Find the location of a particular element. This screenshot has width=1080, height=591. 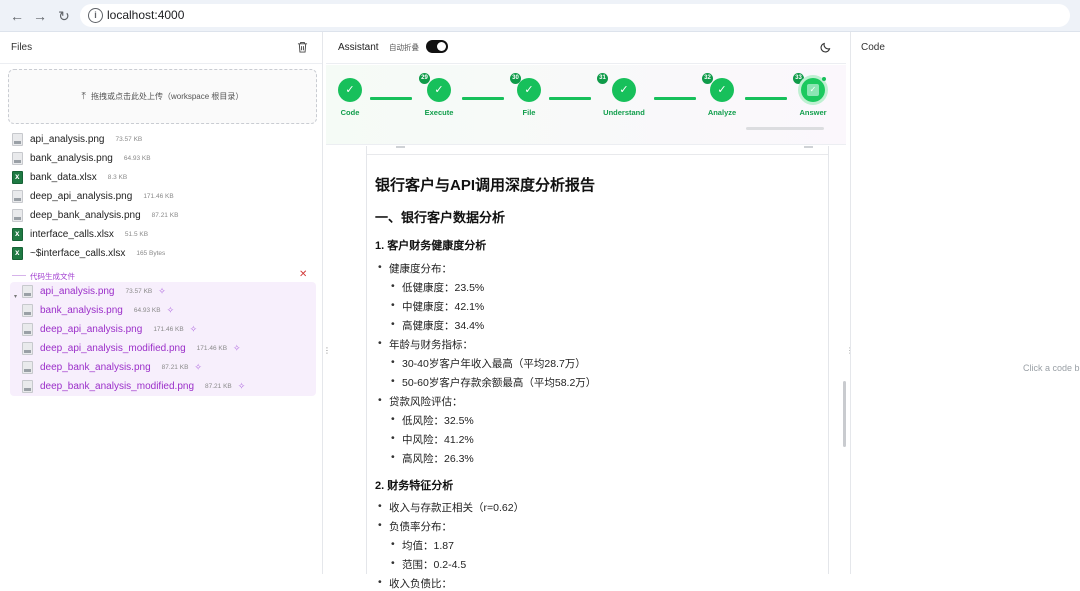

step-execute: ✓ is located at coordinates (439, 90).